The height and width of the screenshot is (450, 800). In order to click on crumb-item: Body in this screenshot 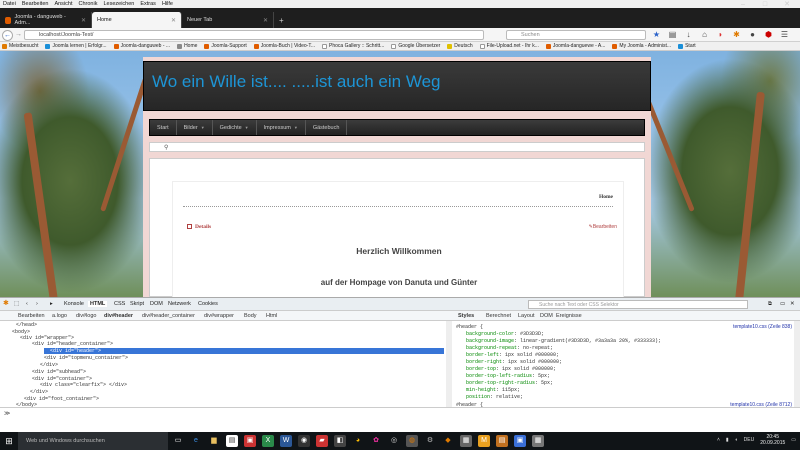, I will do `click(250, 316)`.